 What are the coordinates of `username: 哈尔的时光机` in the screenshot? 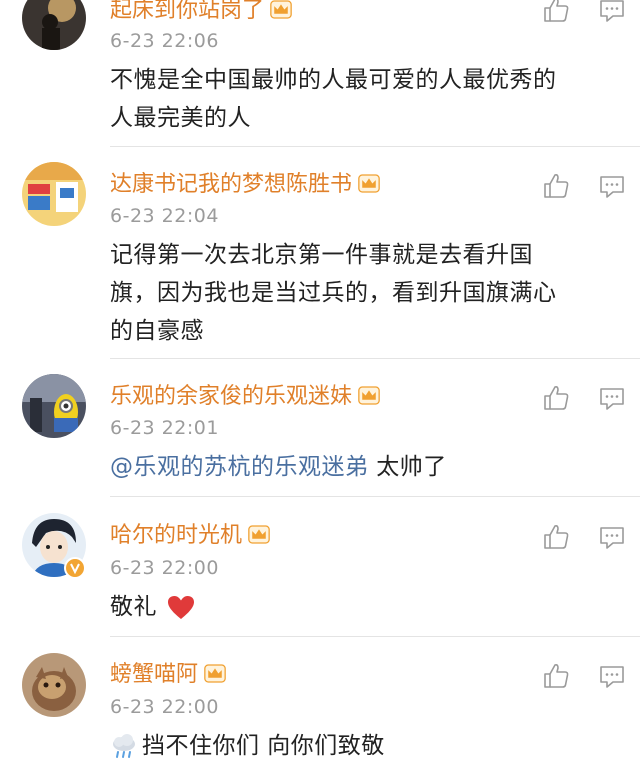 It's located at (190, 536).